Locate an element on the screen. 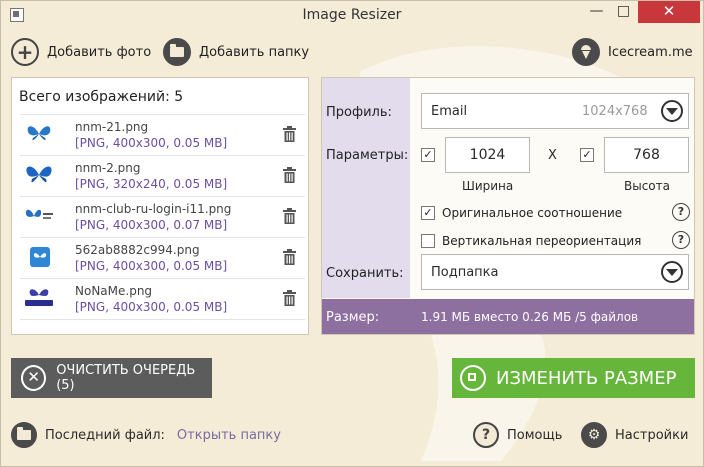 The image size is (704, 467). height-checkbox: ✓ is located at coordinates (587, 155).